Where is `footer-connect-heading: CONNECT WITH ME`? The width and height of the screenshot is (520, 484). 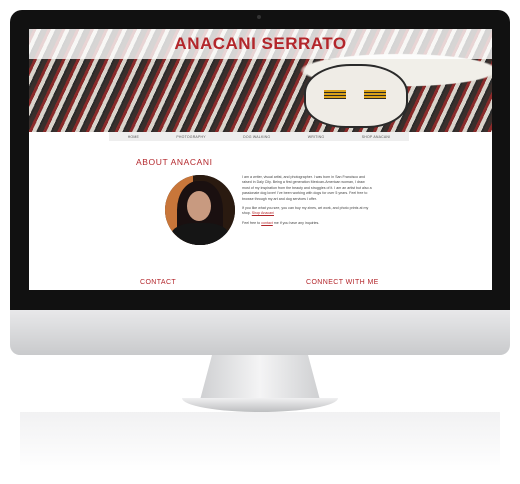 footer-connect-heading: CONNECT WITH ME is located at coordinates (342, 282).